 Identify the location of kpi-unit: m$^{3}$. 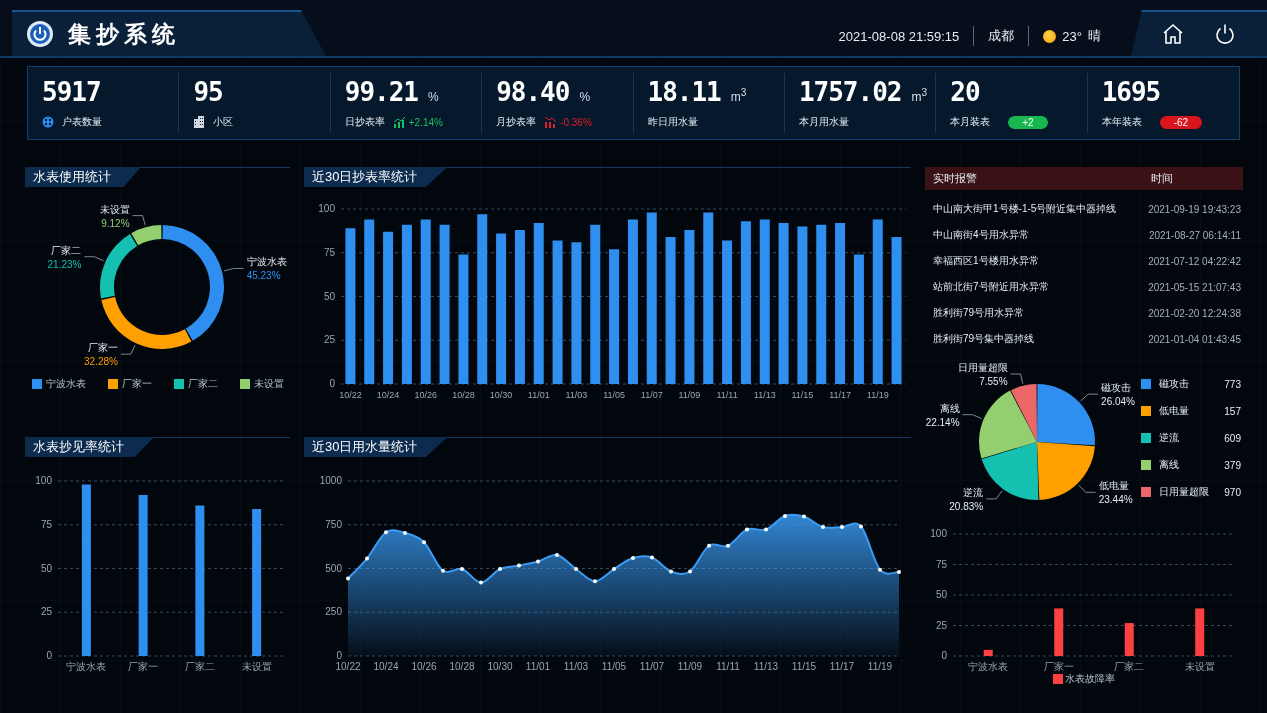
(919, 95).